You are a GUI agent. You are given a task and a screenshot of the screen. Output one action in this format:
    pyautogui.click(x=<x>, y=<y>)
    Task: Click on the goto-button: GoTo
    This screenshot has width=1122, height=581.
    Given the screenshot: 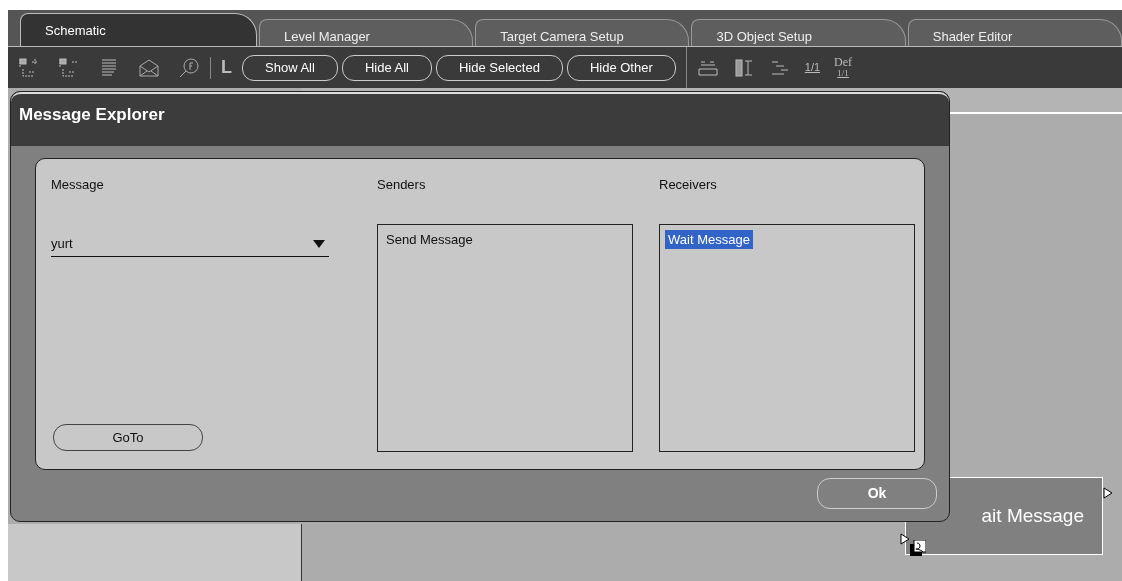 What is the action you would take?
    pyautogui.click(x=128, y=437)
    